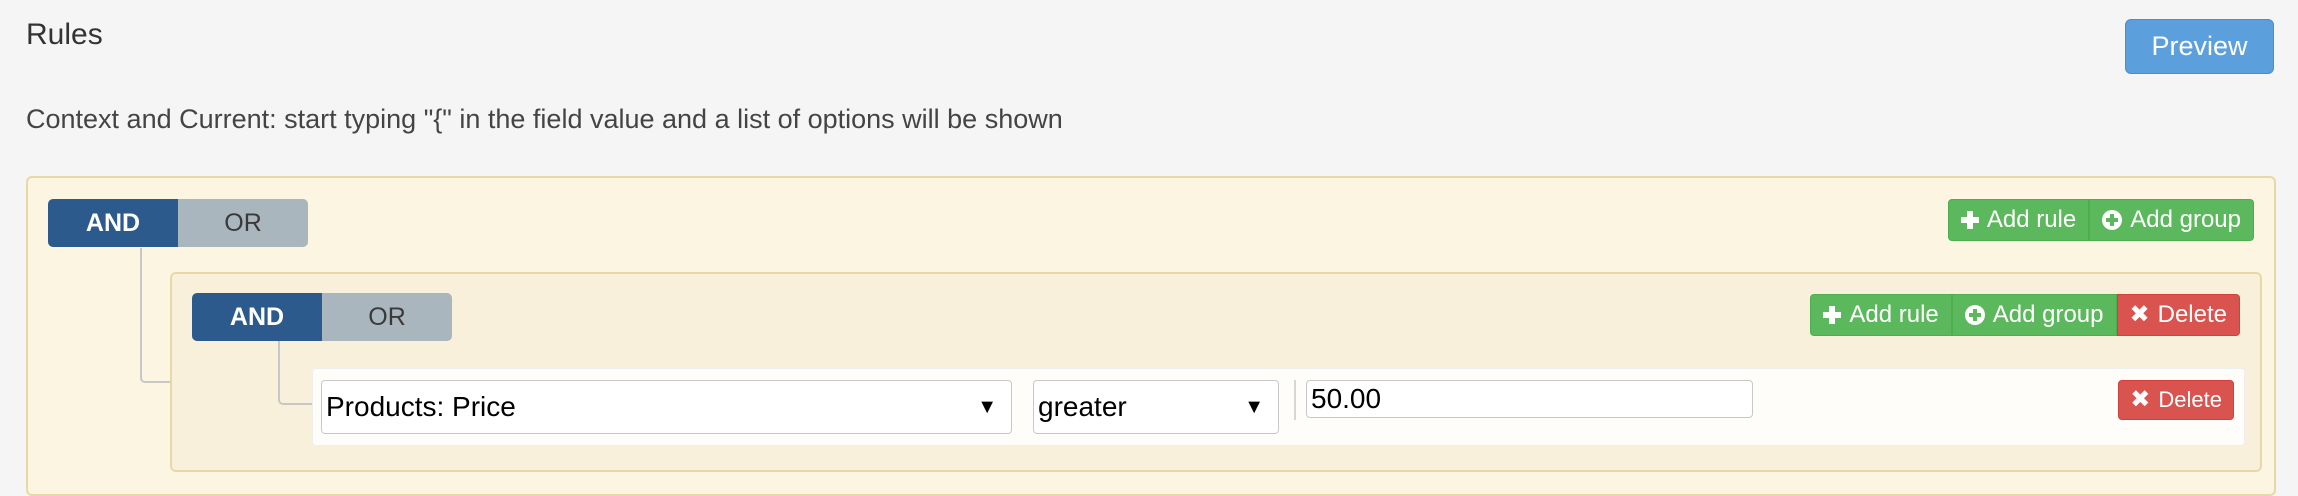 The height and width of the screenshot is (496, 2298). What do you see at coordinates (257, 317) in the screenshot?
I see `nested-and-button: AND` at bounding box center [257, 317].